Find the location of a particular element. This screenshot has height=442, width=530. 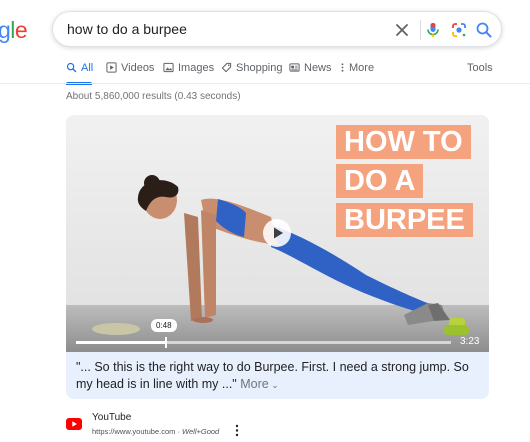

mic-icon is located at coordinates (433, 30).